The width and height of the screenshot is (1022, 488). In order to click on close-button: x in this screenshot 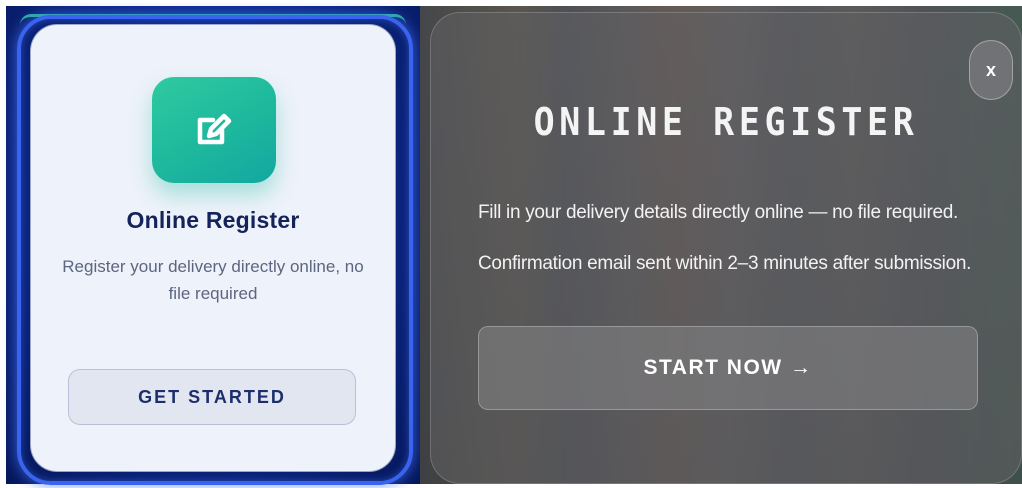, I will do `click(991, 70)`.